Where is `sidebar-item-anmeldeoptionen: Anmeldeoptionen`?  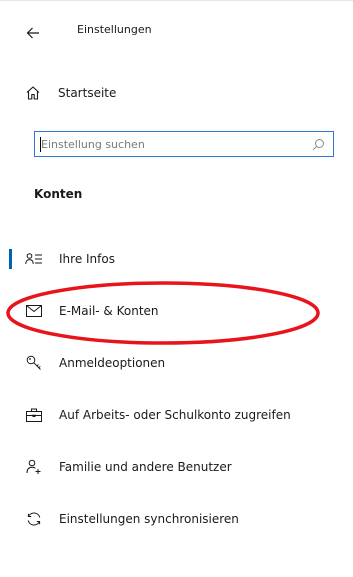 sidebar-item-anmeldeoptionen: Anmeldeoptionen is located at coordinates (176, 363).